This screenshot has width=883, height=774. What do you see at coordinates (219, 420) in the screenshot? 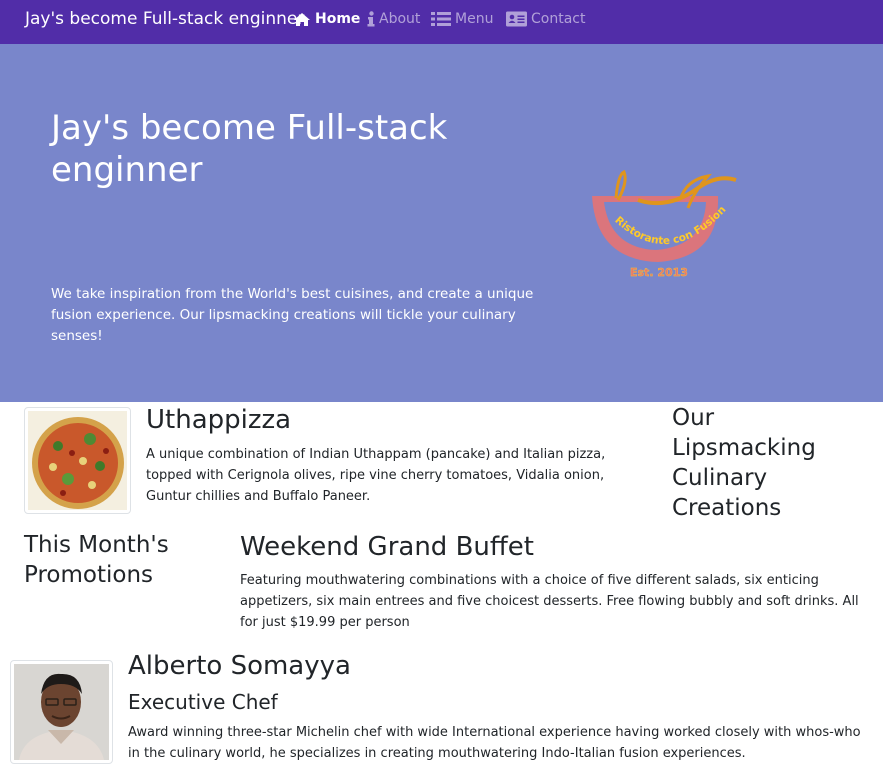
I see `dish-name: Uthappizza` at bounding box center [219, 420].